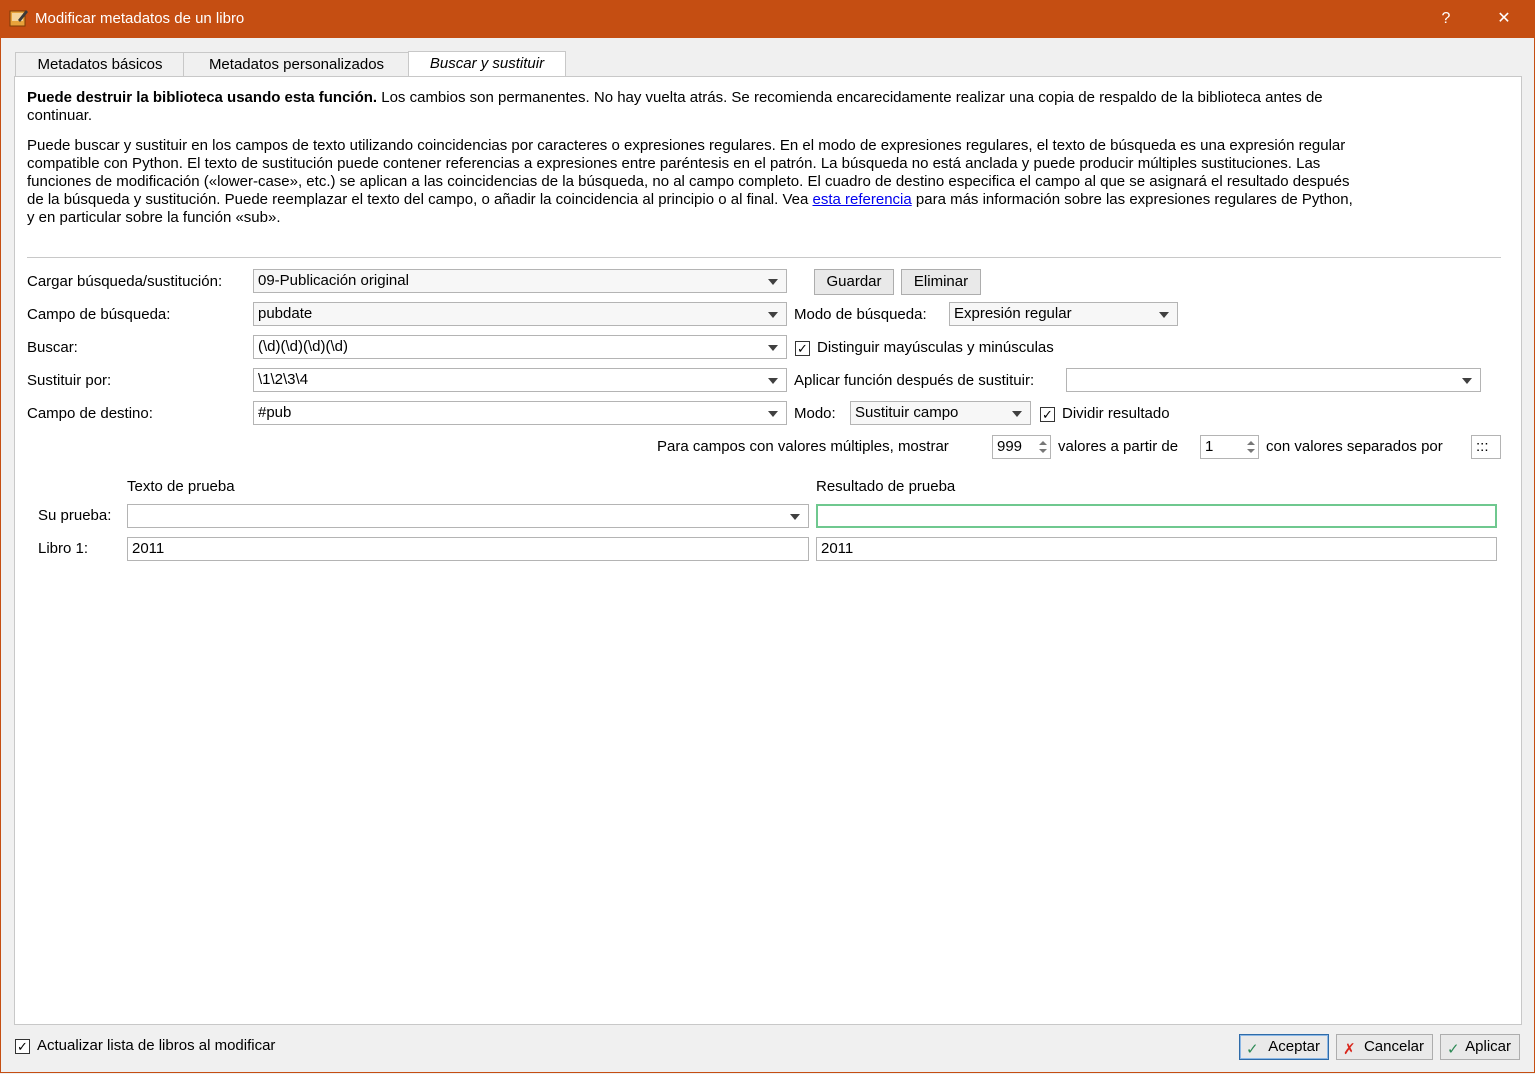 The width and height of the screenshot is (1535, 1074). Describe the element at coordinates (487, 64) in the screenshot. I see `tab-search-replace: Buscar y sustituir` at that location.